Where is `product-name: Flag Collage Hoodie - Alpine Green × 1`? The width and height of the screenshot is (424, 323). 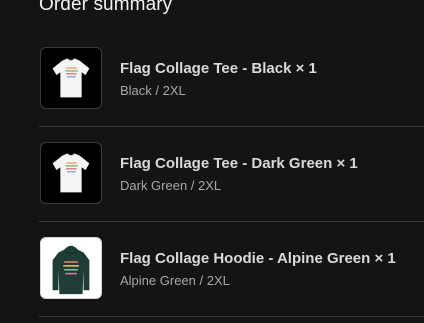
product-name: Flag Collage Hoodie - Alpine Green × 1 is located at coordinates (258, 258).